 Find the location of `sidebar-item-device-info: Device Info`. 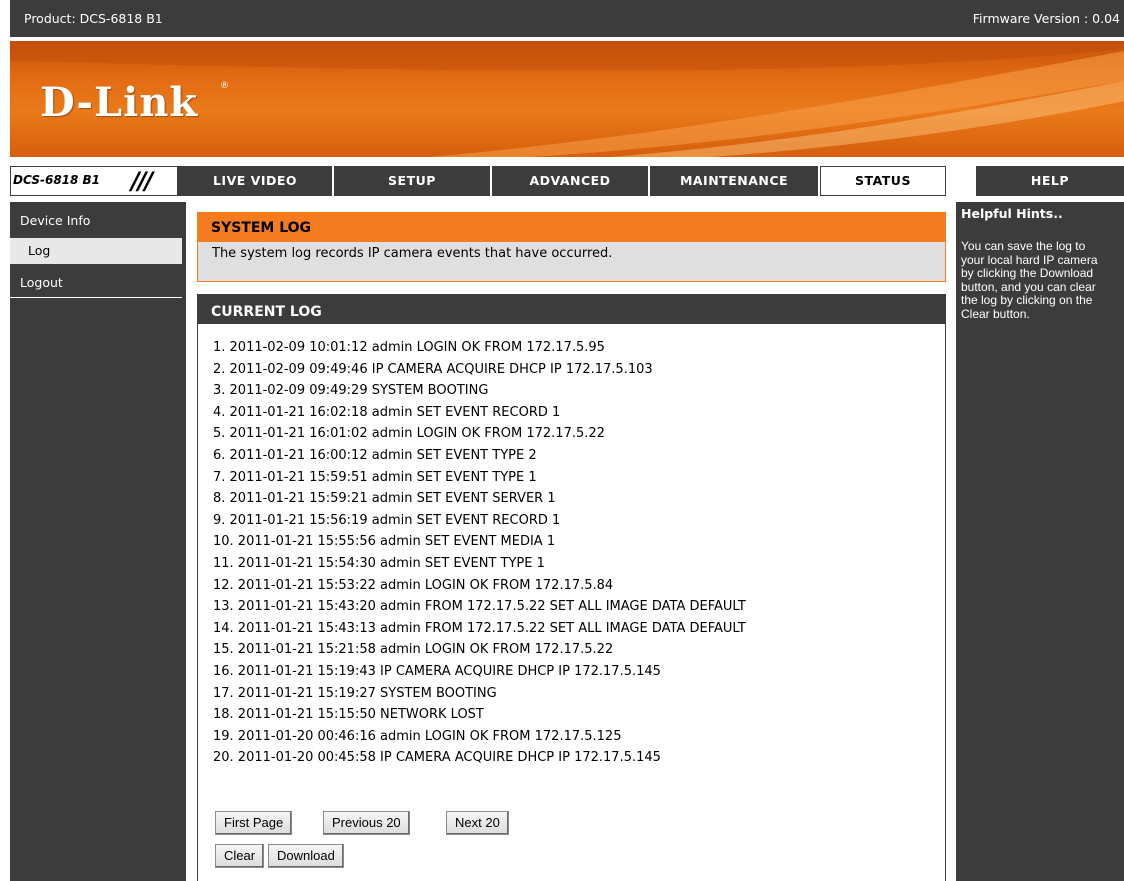

sidebar-item-device-info: Device Info is located at coordinates (96, 221).